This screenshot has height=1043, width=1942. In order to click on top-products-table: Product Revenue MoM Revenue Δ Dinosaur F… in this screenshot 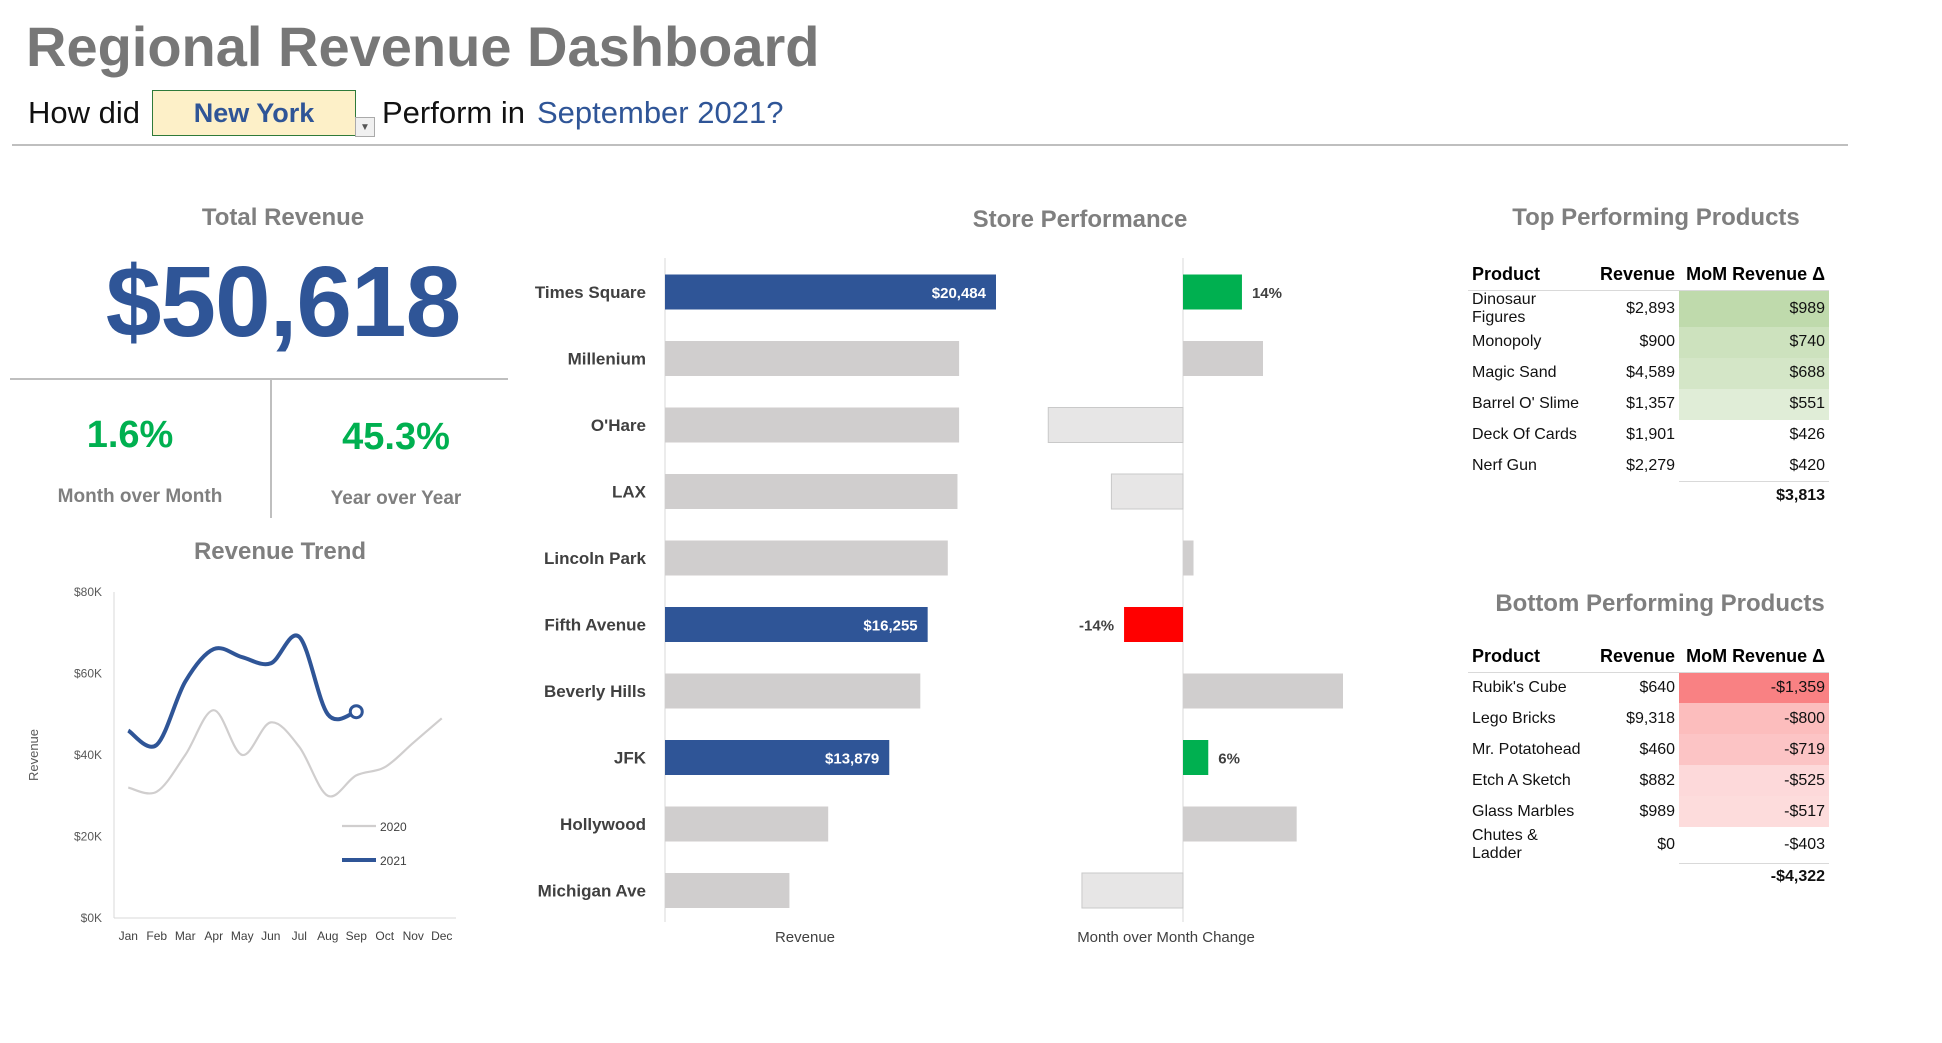, I will do `click(1649, 385)`.